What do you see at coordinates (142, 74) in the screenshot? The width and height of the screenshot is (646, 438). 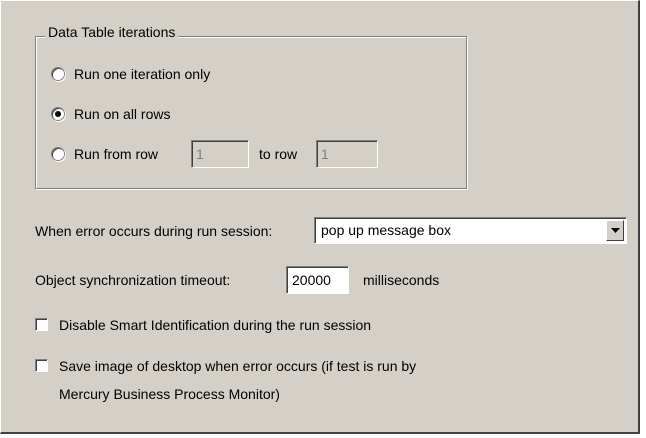 I see `radio-label: Run one iteration only` at bounding box center [142, 74].